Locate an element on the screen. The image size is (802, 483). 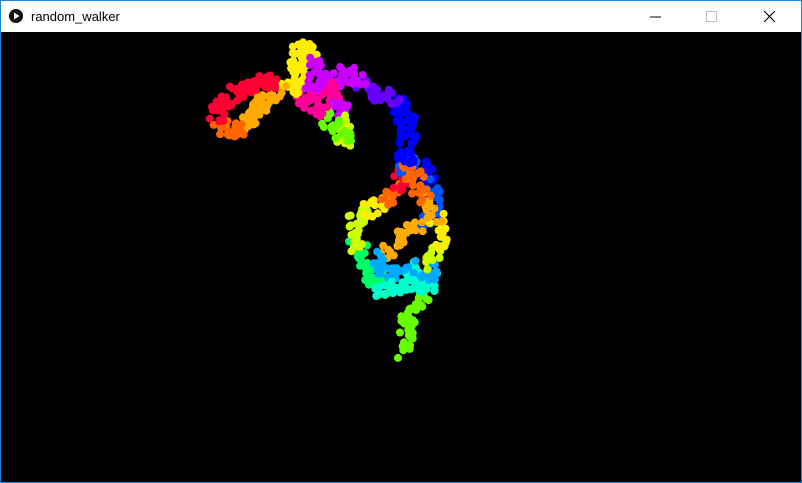
close-icon is located at coordinates (770, 17).